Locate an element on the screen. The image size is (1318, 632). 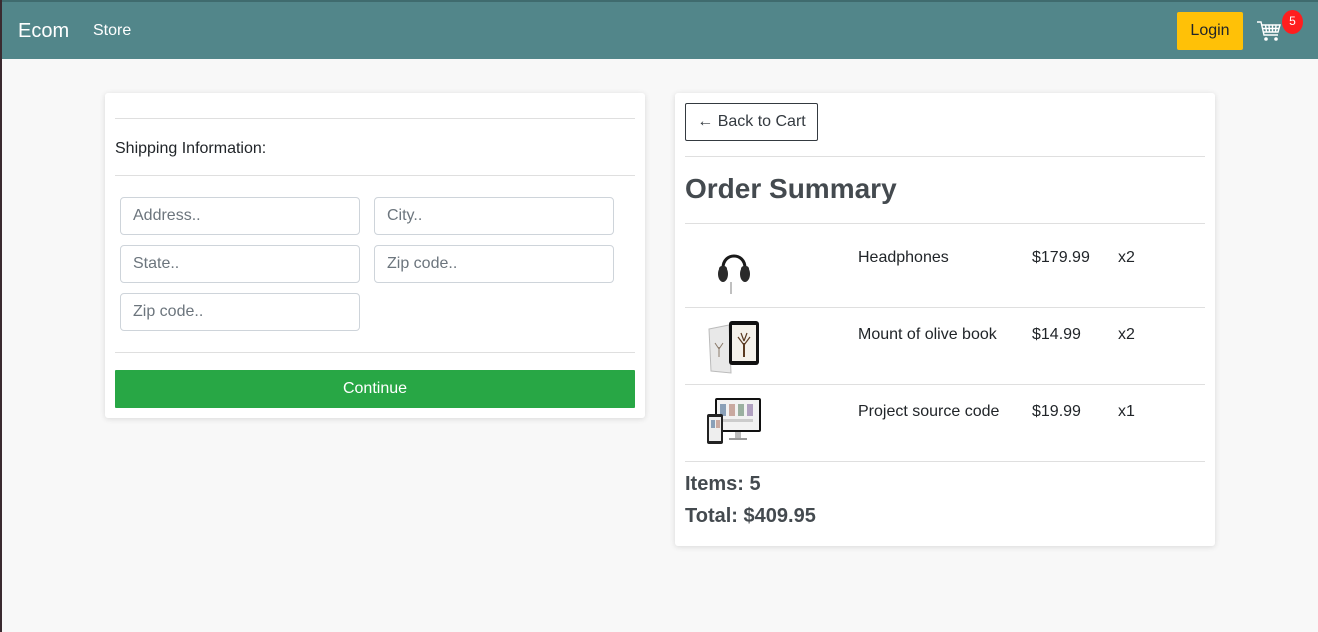
shipping-title: Shipping Information: is located at coordinates (191, 148).